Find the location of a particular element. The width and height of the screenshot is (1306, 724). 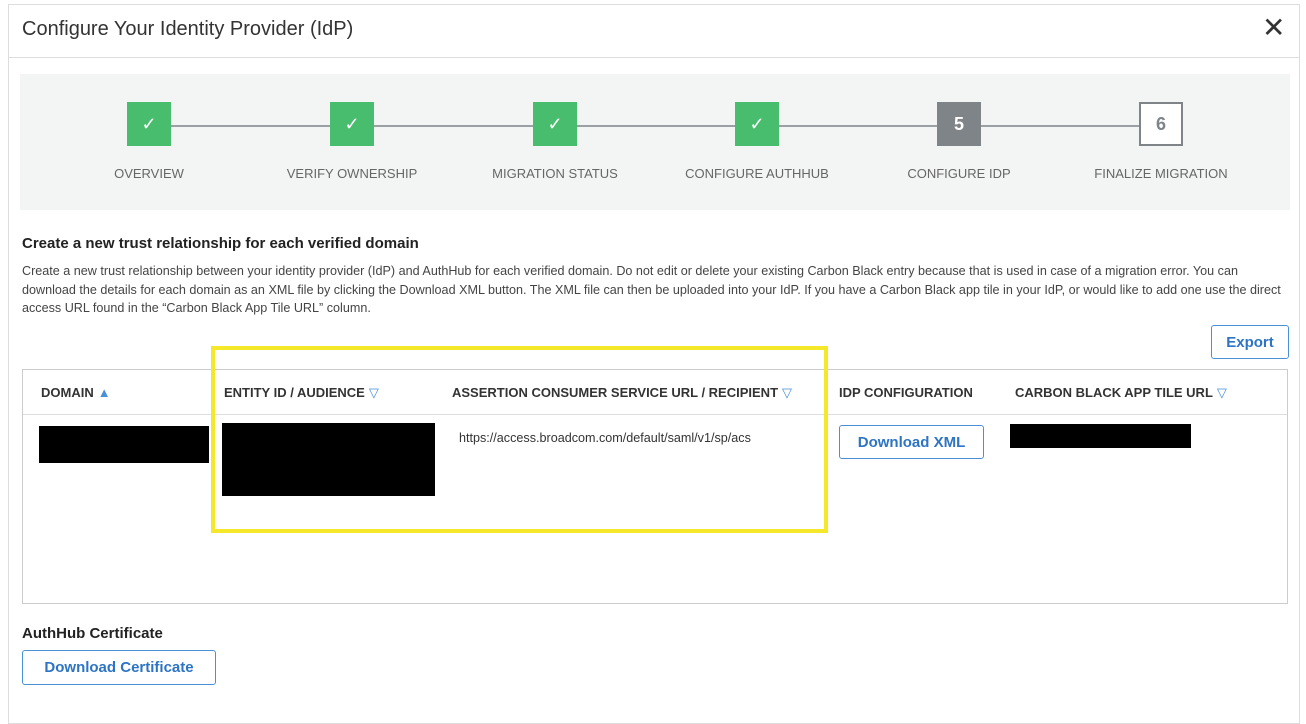

export-button: Export is located at coordinates (1250, 342).